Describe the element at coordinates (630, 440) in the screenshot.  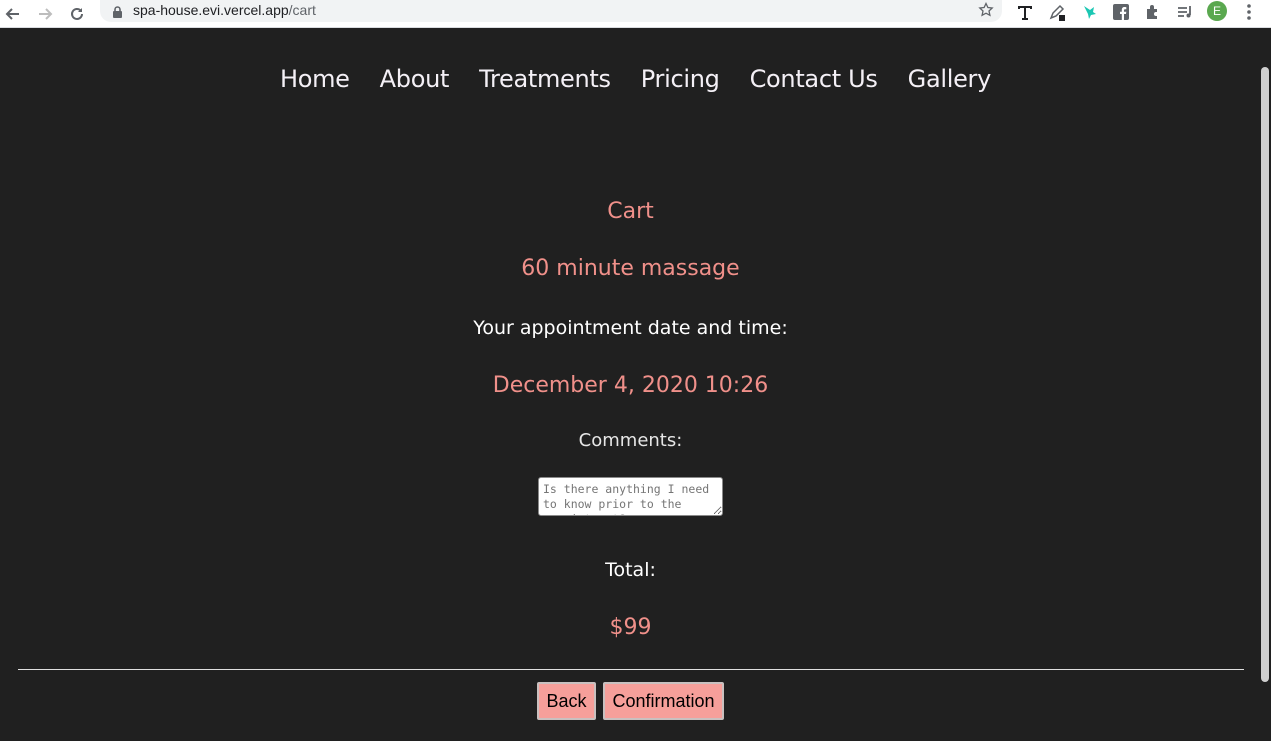
I see `comments-label: Comments:` at that location.